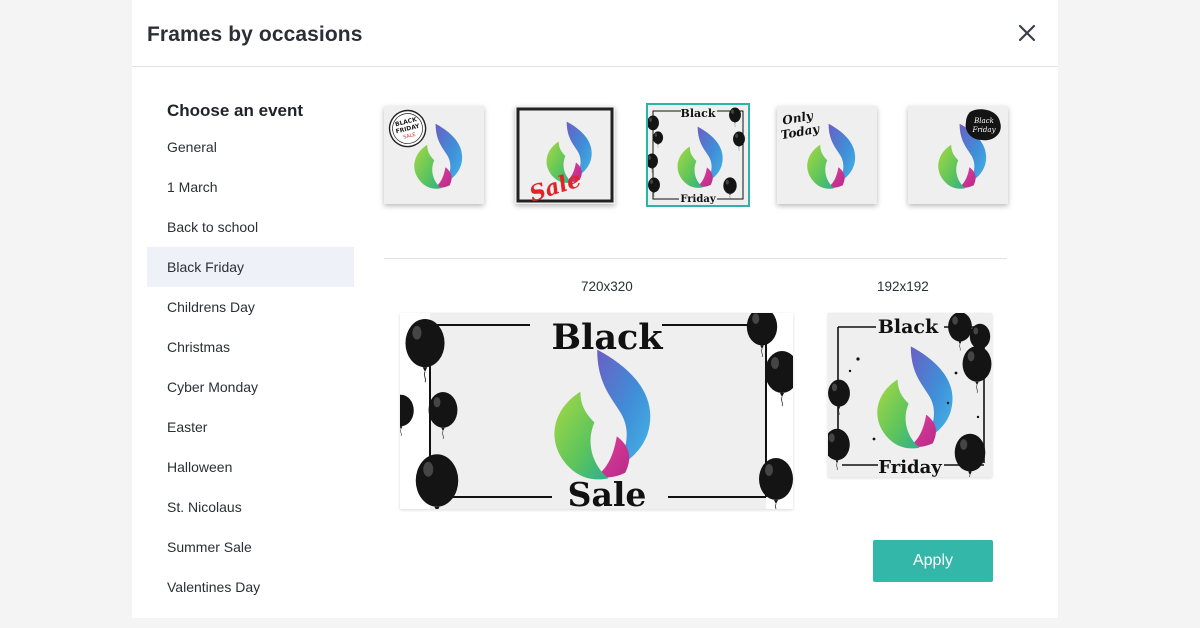 The height and width of the screenshot is (628, 1200). I want to click on event-item-christmas: Christmas, so click(250, 347).